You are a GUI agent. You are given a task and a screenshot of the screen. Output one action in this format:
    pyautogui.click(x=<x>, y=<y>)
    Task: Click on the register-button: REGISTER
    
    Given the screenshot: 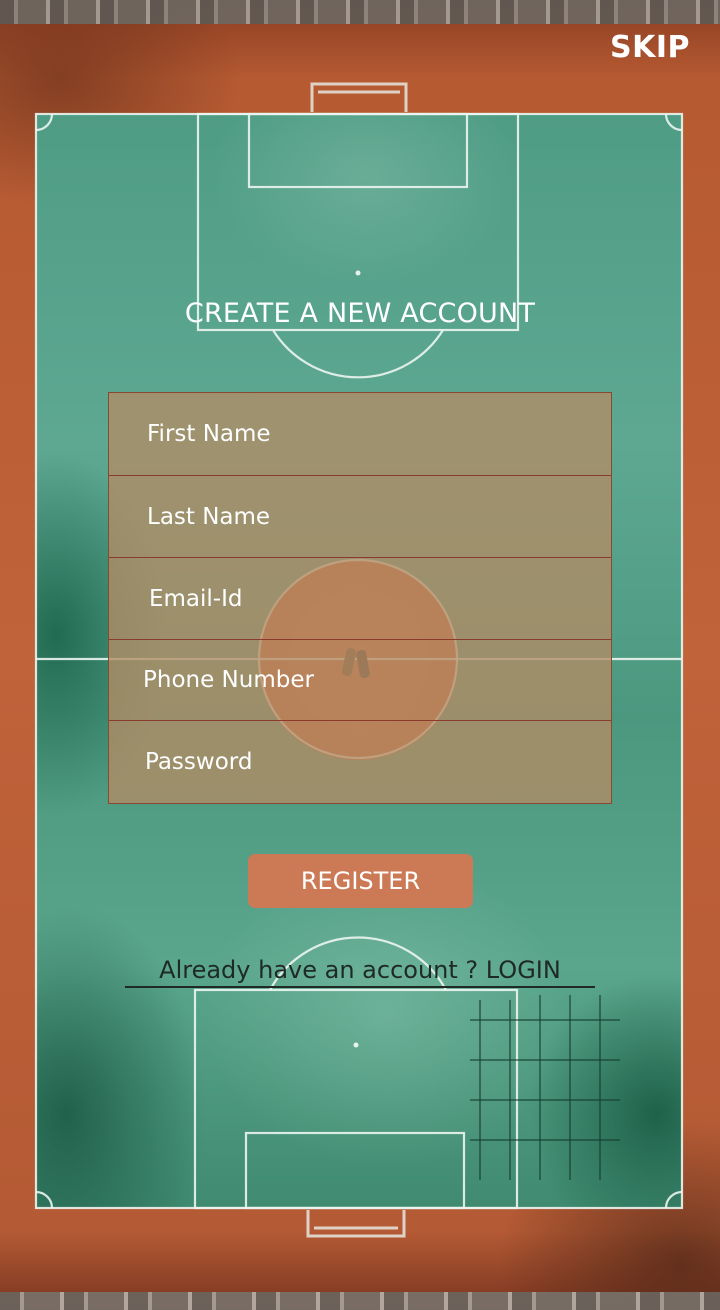 What is the action you would take?
    pyautogui.click(x=360, y=881)
    